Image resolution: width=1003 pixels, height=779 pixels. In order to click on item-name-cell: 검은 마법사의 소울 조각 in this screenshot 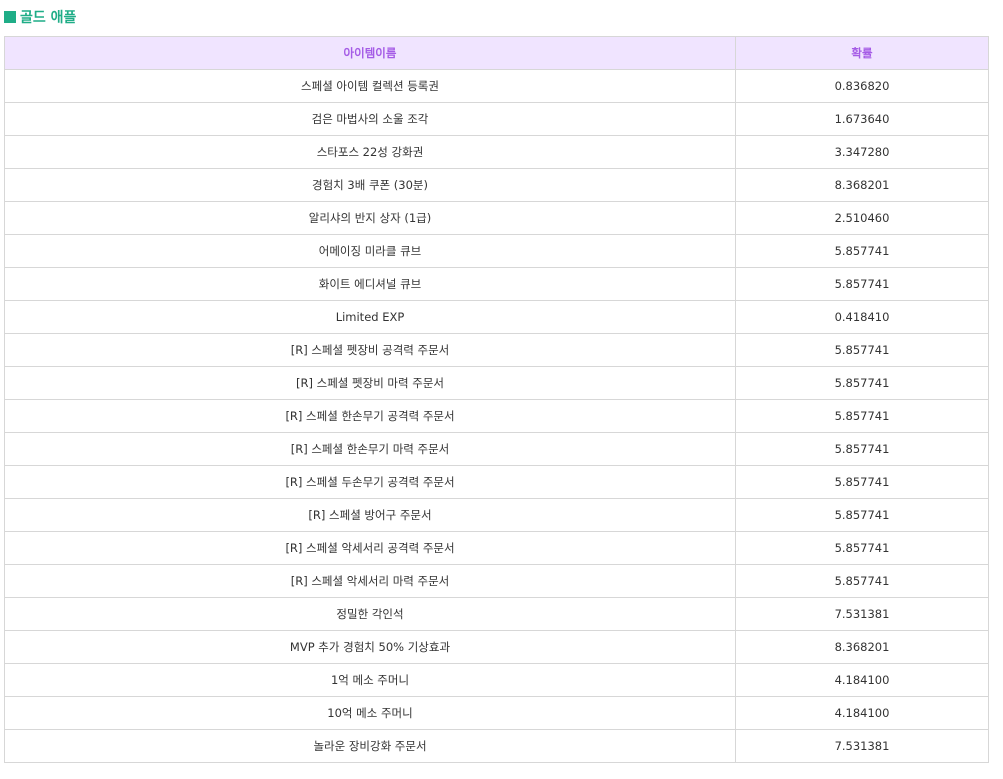, I will do `click(370, 119)`.